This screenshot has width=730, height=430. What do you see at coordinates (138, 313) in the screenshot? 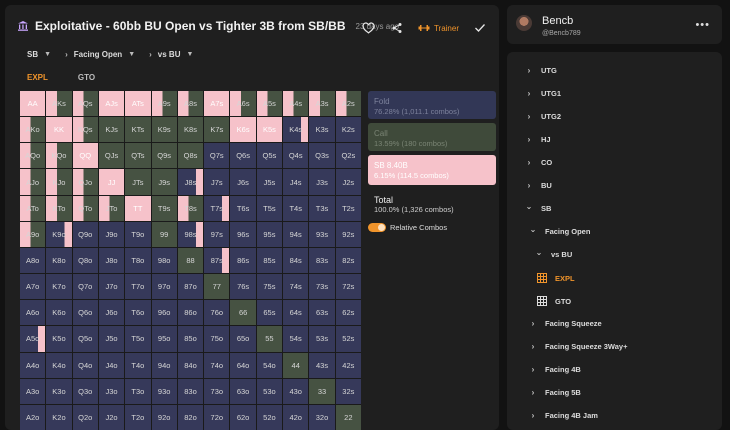
I see `hand-cell-T6o: T6o` at bounding box center [138, 313].